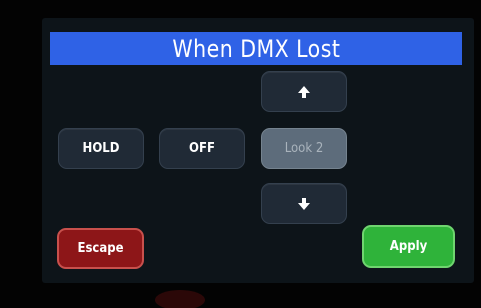 This screenshot has width=481, height=308. Describe the element at coordinates (101, 148) in the screenshot. I see `hold-button: HOLD` at that location.